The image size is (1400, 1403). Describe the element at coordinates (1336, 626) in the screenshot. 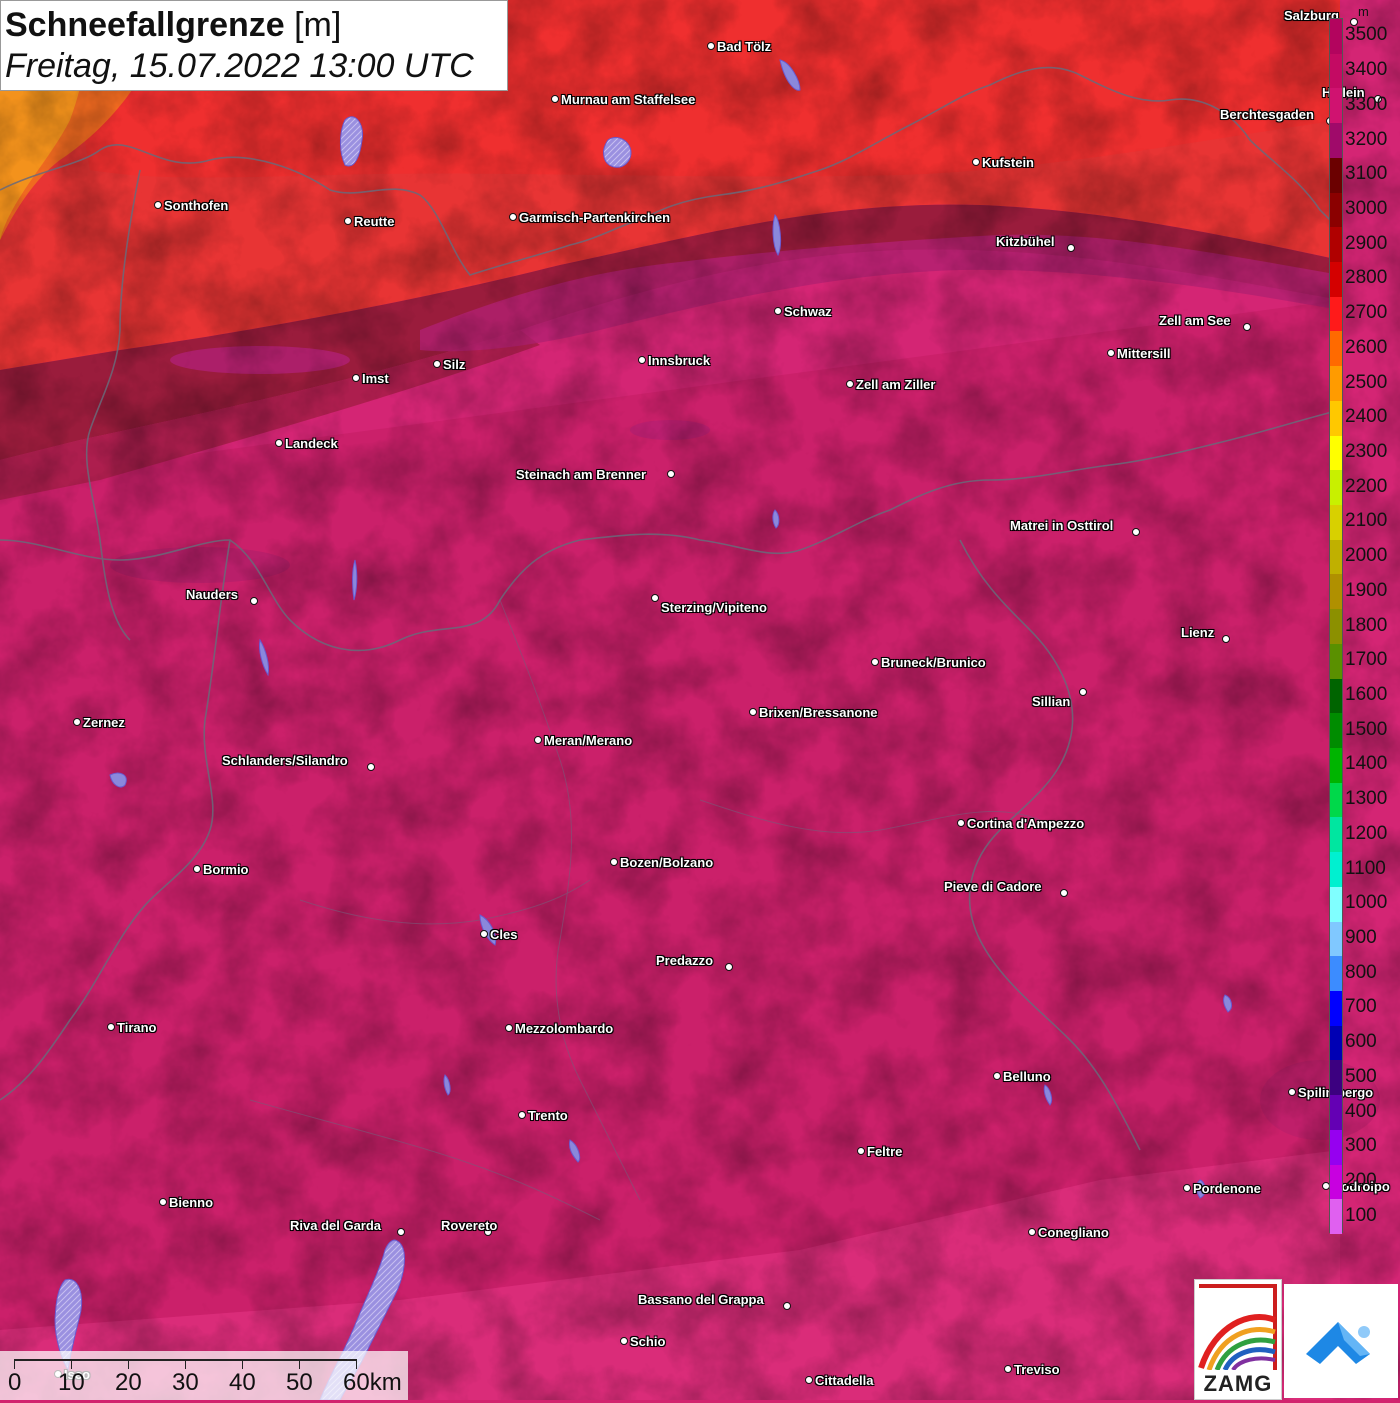

I see `color-legend` at that location.